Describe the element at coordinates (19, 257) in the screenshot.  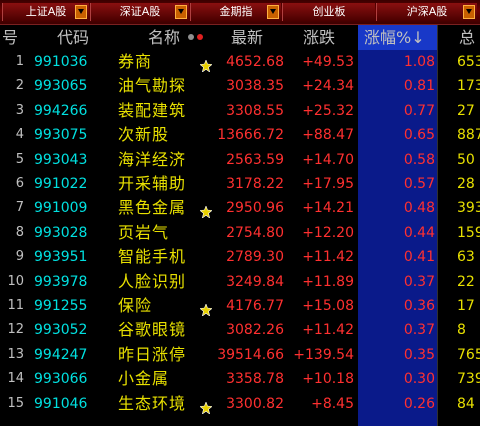
I see `row-number: 9` at that location.